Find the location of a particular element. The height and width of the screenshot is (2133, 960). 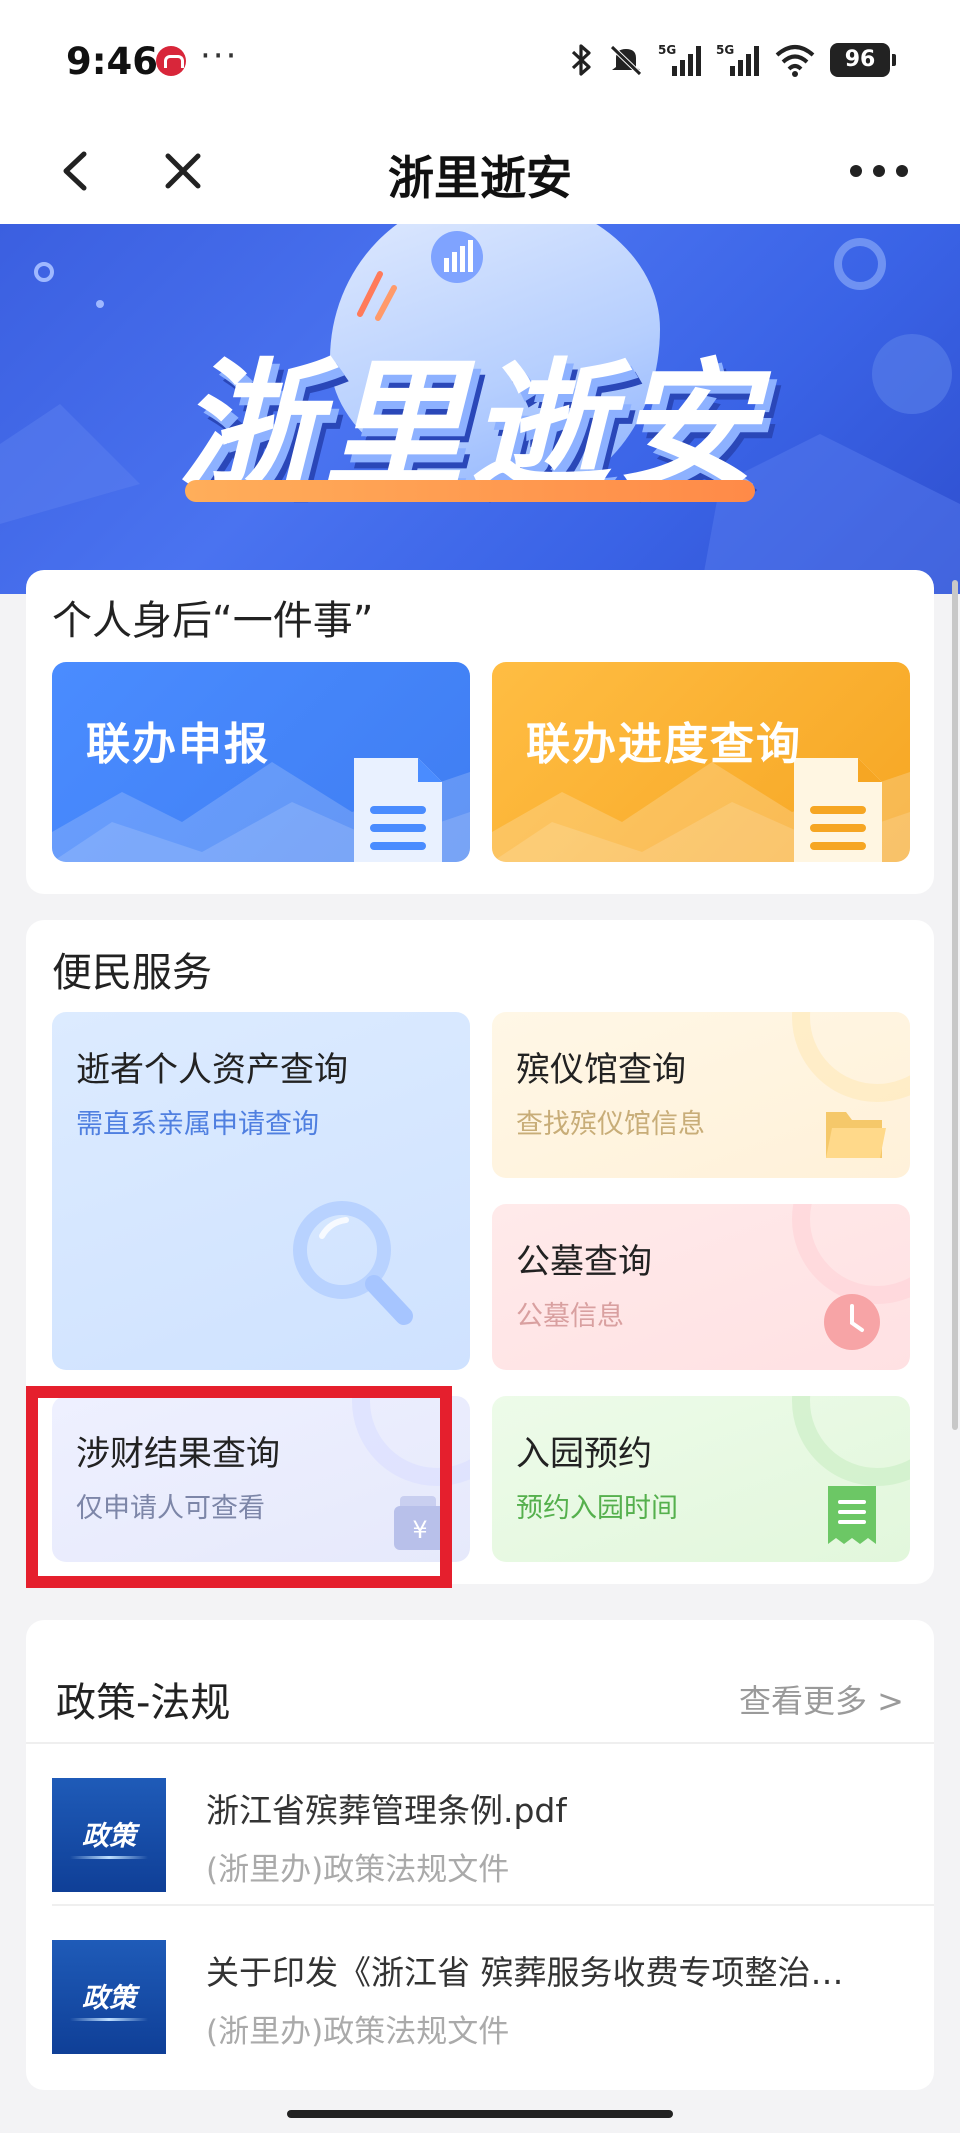

highlight-annotation is located at coordinates (239, 1487).